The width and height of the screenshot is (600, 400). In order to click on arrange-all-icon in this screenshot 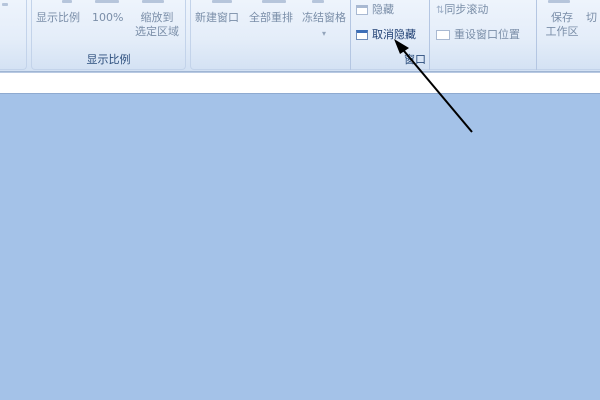, I will do `click(274, 1)`.